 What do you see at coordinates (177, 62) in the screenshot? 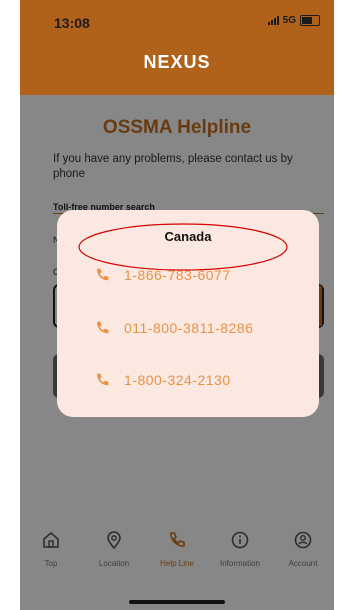
I see `app-title: NEXUS` at bounding box center [177, 62].